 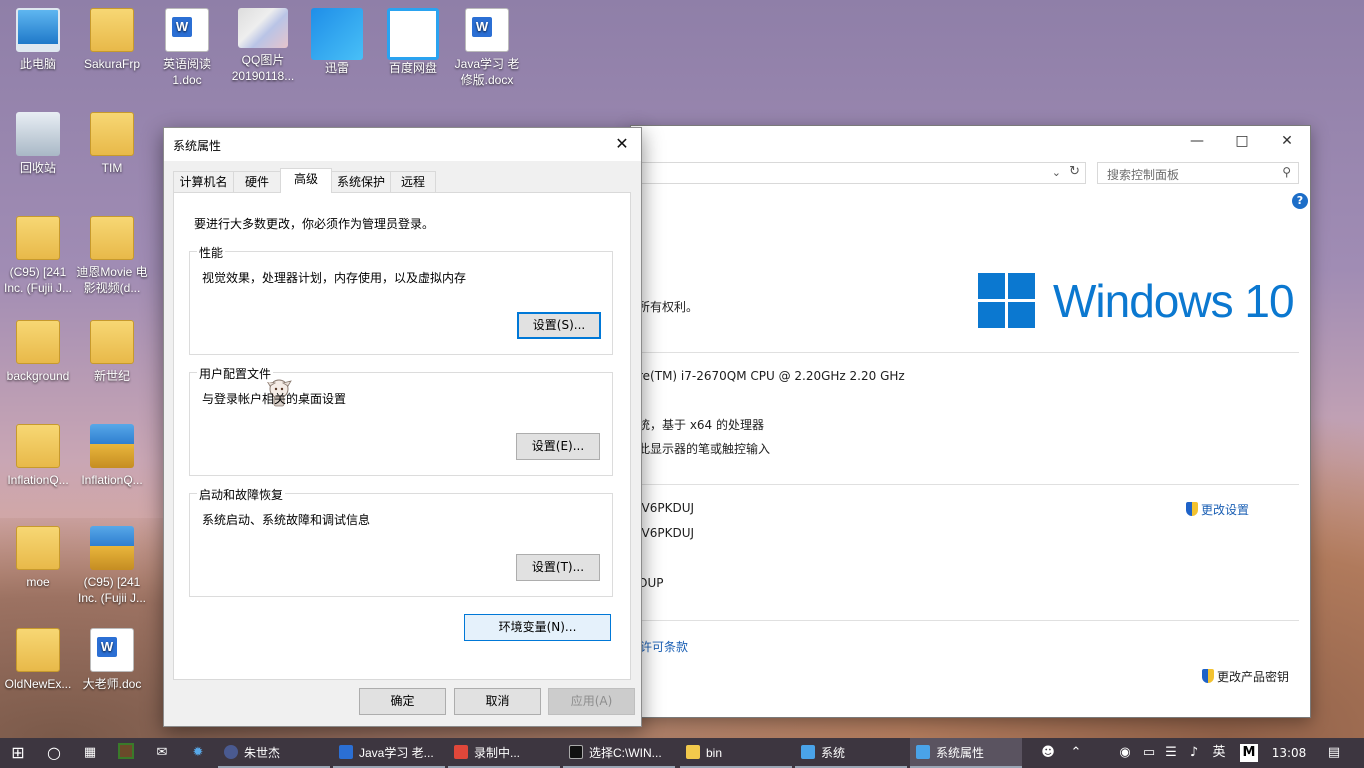 What do you see at coordinates (664, 646) in the screenshot?
I see `license-terms-link: 许可条款` at bounding box center [664, 646].